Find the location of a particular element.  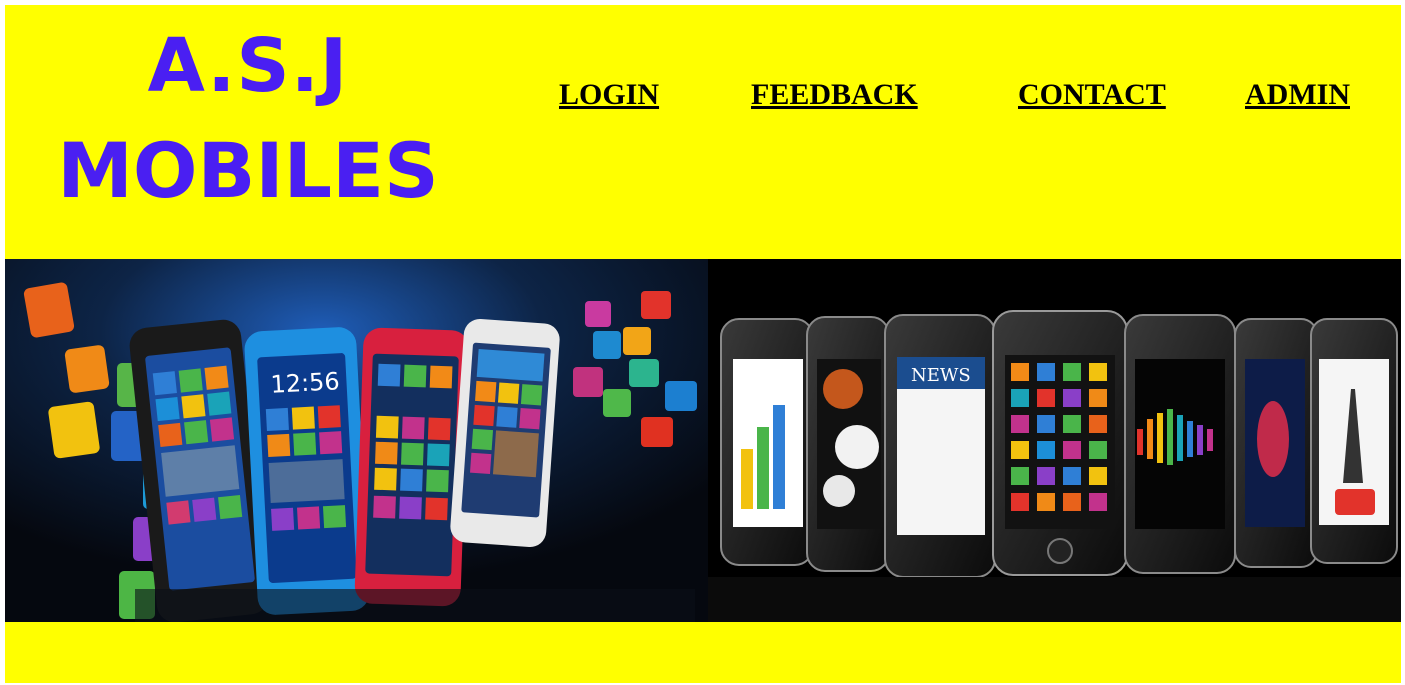

phone-red is located at coordinates (412, 467).